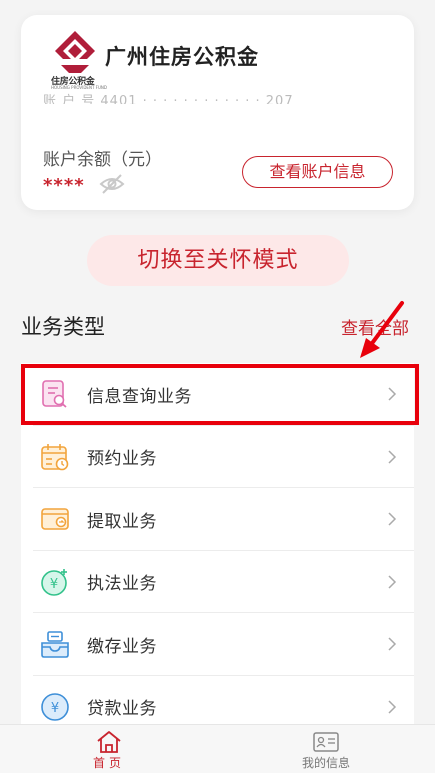 Image resolution: width=435 pixels, height=773 pixels. I want to click on inbox-tray-icon, so click(55, 645).